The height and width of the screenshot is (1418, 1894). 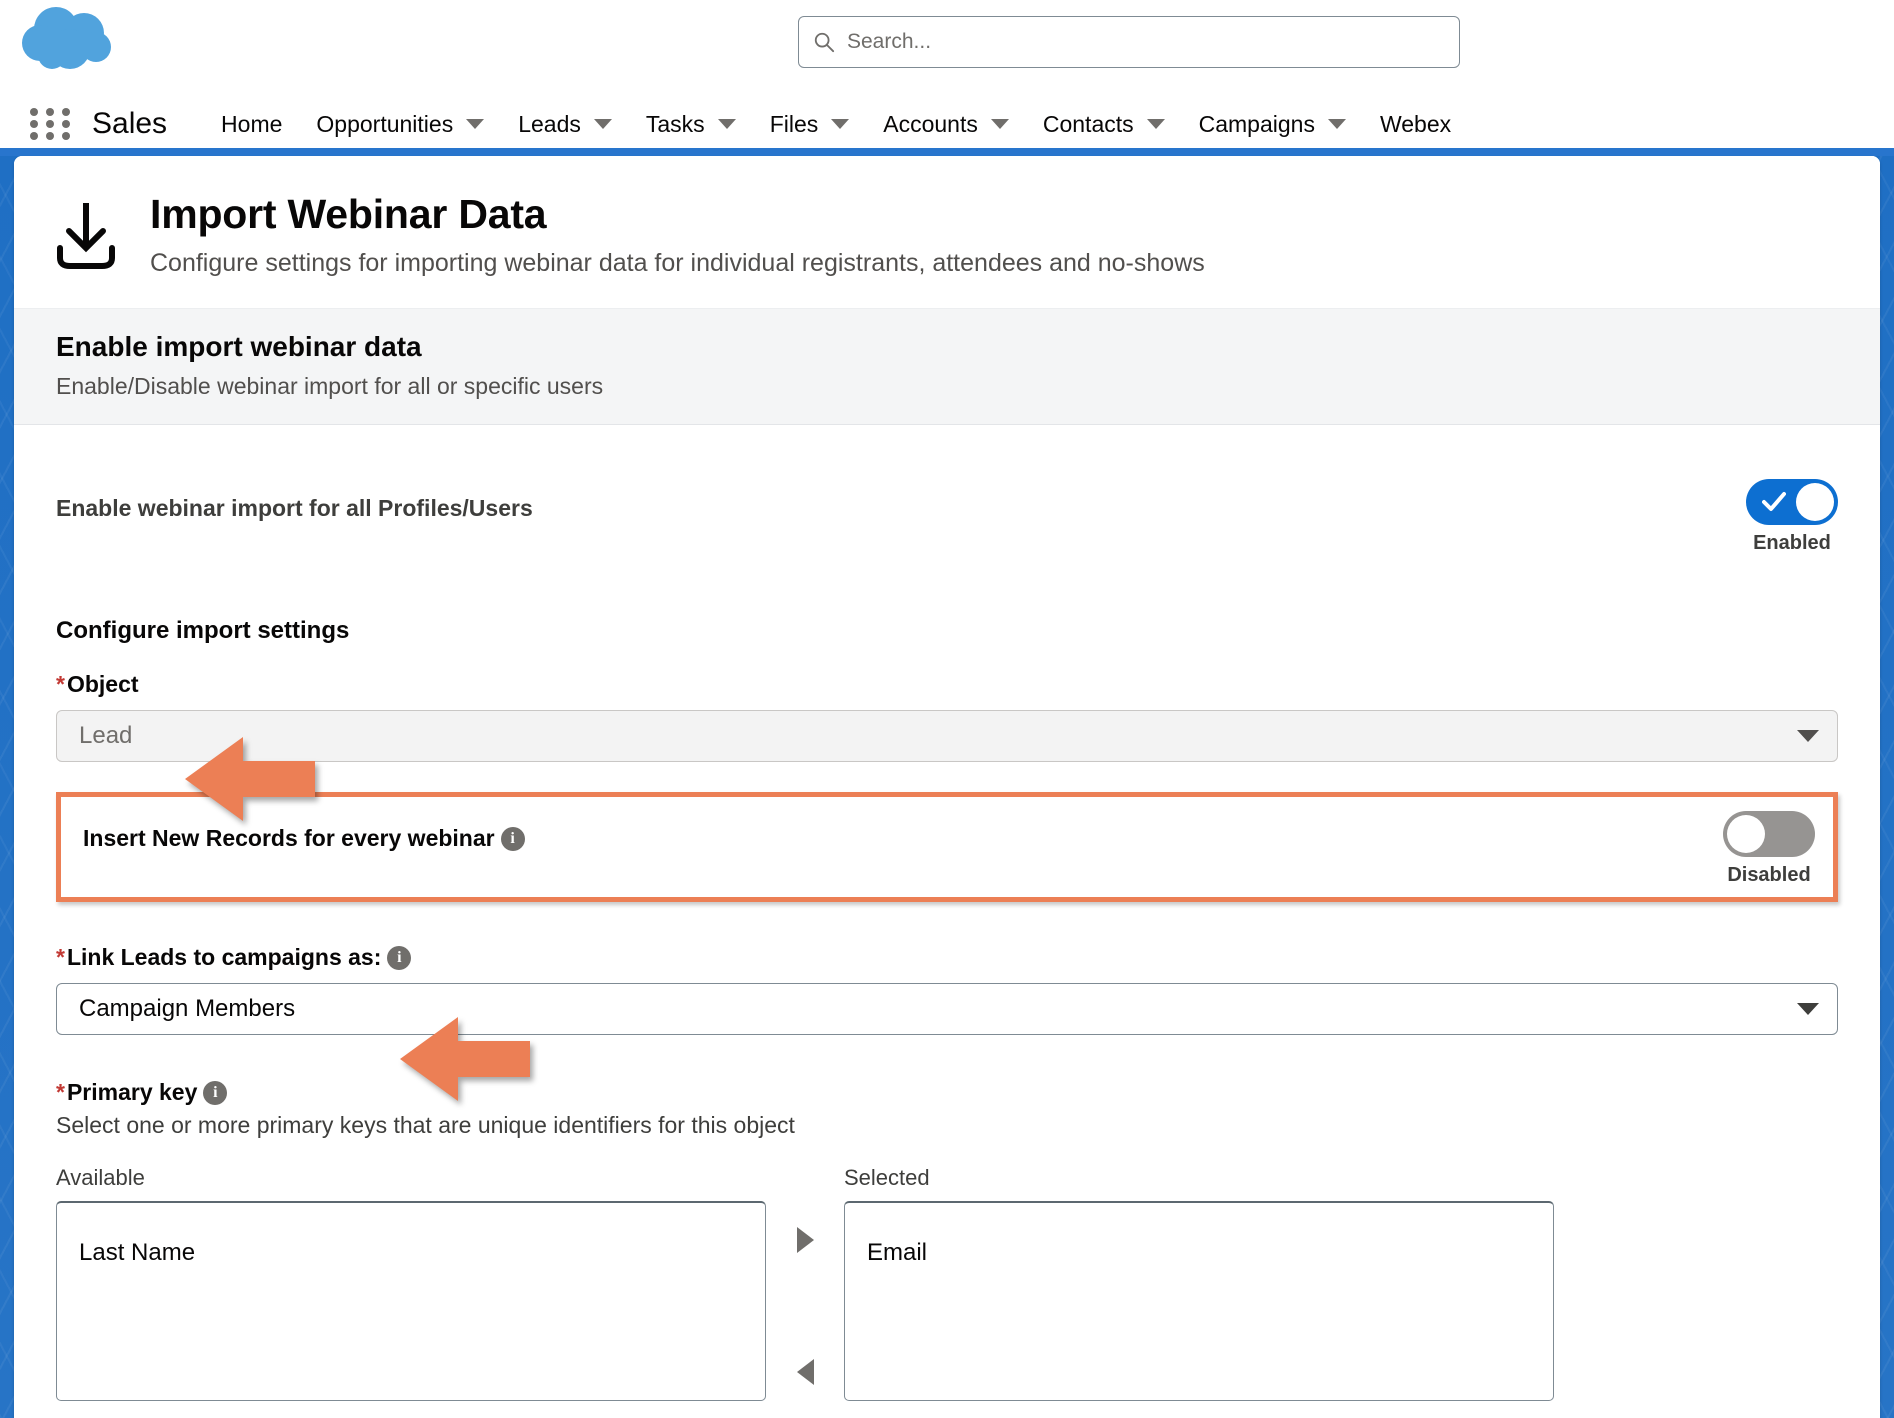 I want to click on triangle-right-icon, so click(x=805, y=1240).